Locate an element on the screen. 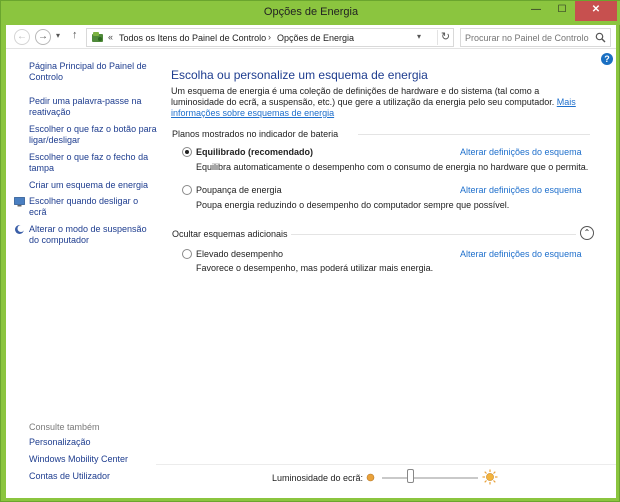 The image size is (620, 502). brightness-high-icon is located at coordinates (490, 477).